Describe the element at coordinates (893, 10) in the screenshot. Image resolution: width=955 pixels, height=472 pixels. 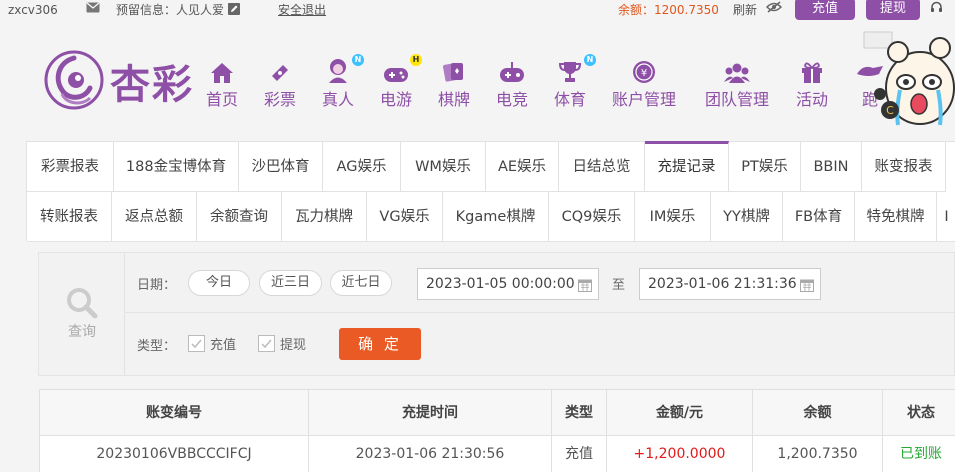
I see `withdraw-button: 提现` at that location.